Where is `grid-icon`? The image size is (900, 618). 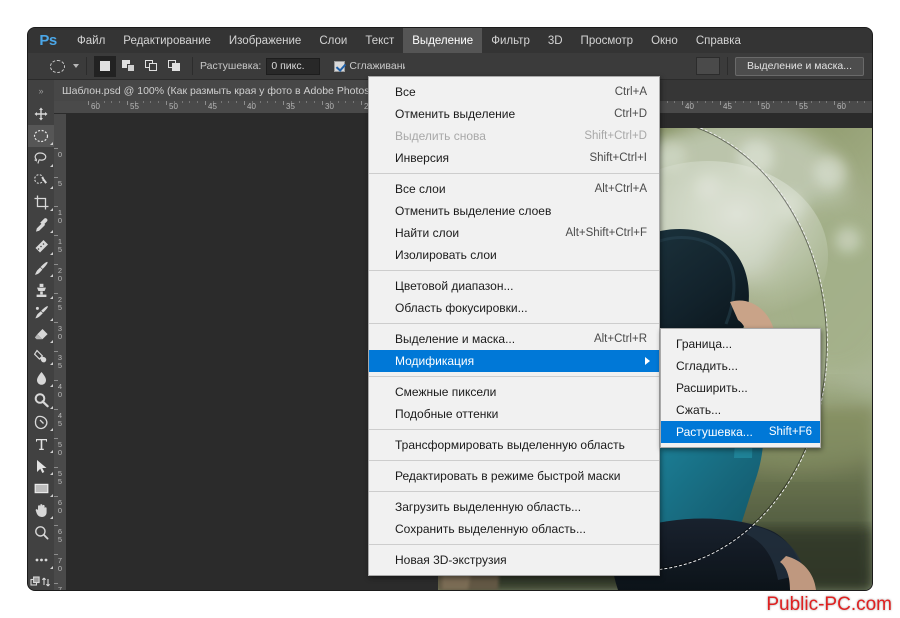
grid-icon is located at coordinates (707, 66).